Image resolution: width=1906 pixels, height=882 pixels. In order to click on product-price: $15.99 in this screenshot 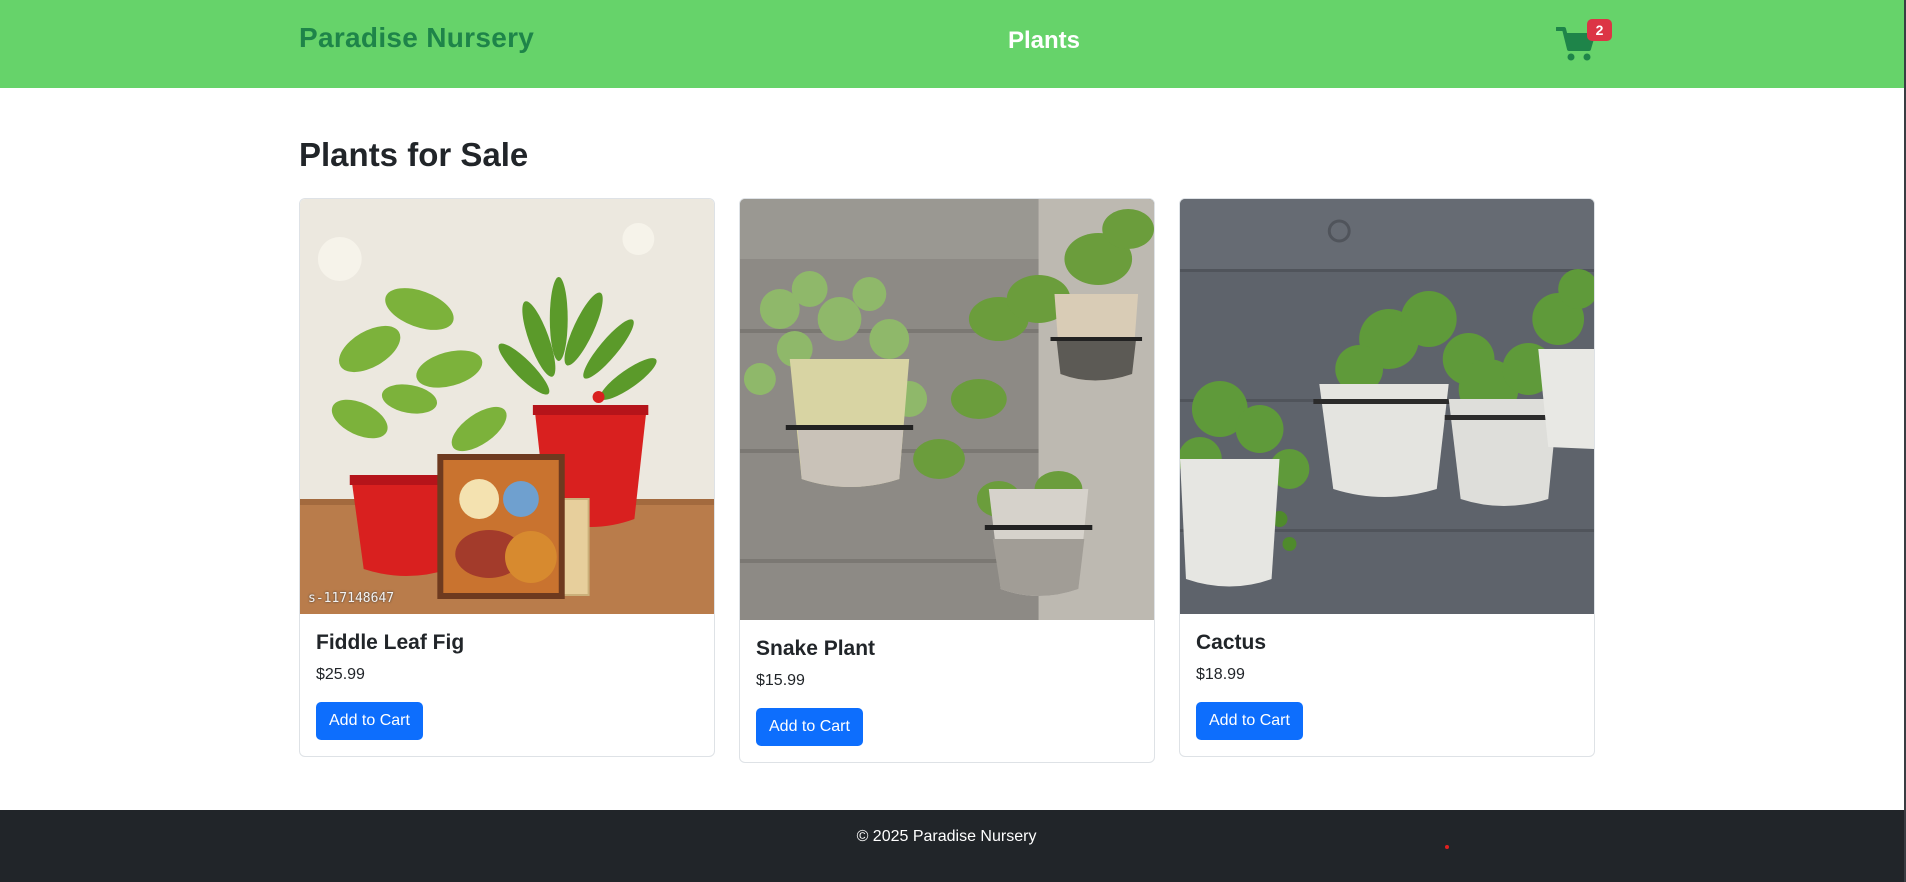, I will do `click(780, 680)`.